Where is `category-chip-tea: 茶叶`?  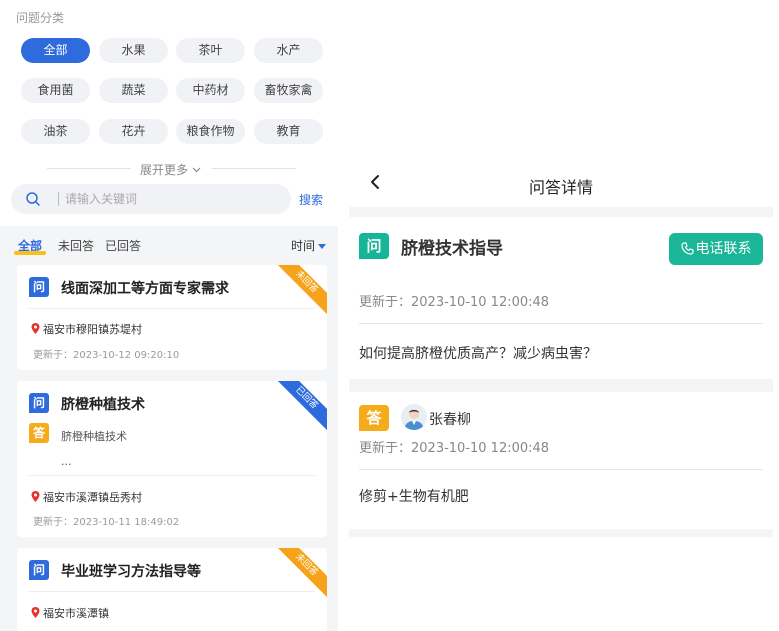
category-chip-tea: 茶叶 is located at coordinates (210, 50).